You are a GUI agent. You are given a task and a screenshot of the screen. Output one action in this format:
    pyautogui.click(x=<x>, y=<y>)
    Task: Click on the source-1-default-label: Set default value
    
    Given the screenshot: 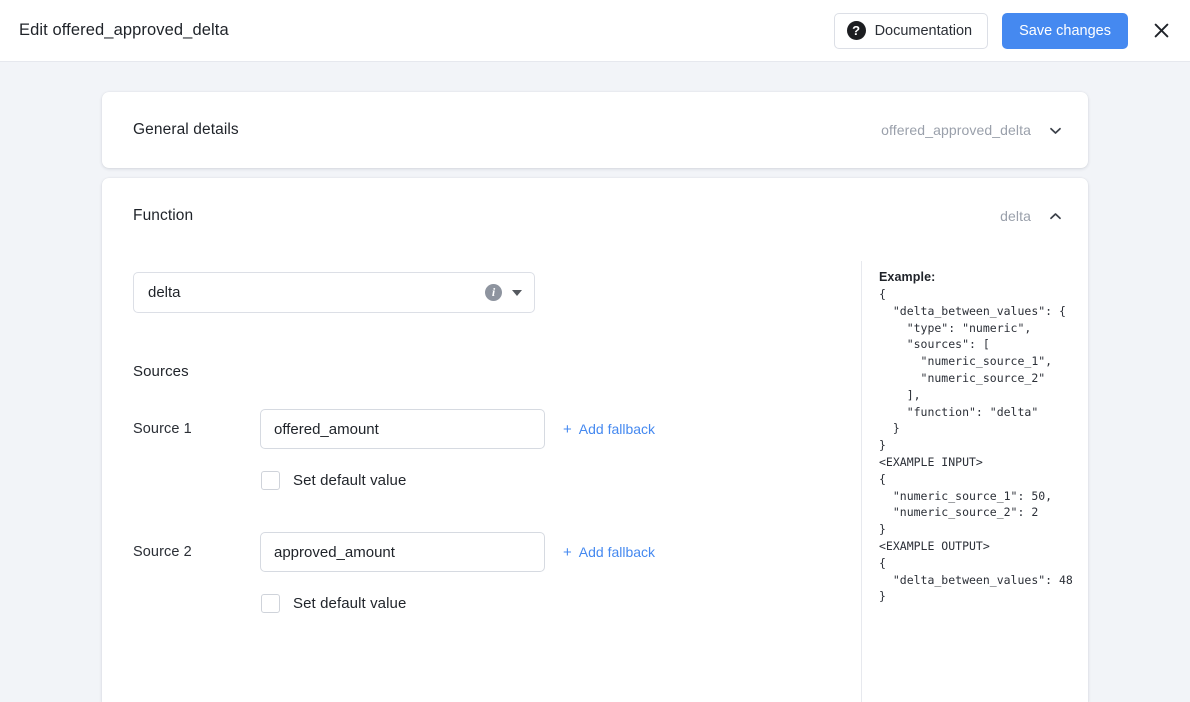 What is the action you would take?
    pyautogui.click(x=349, y=480)
    